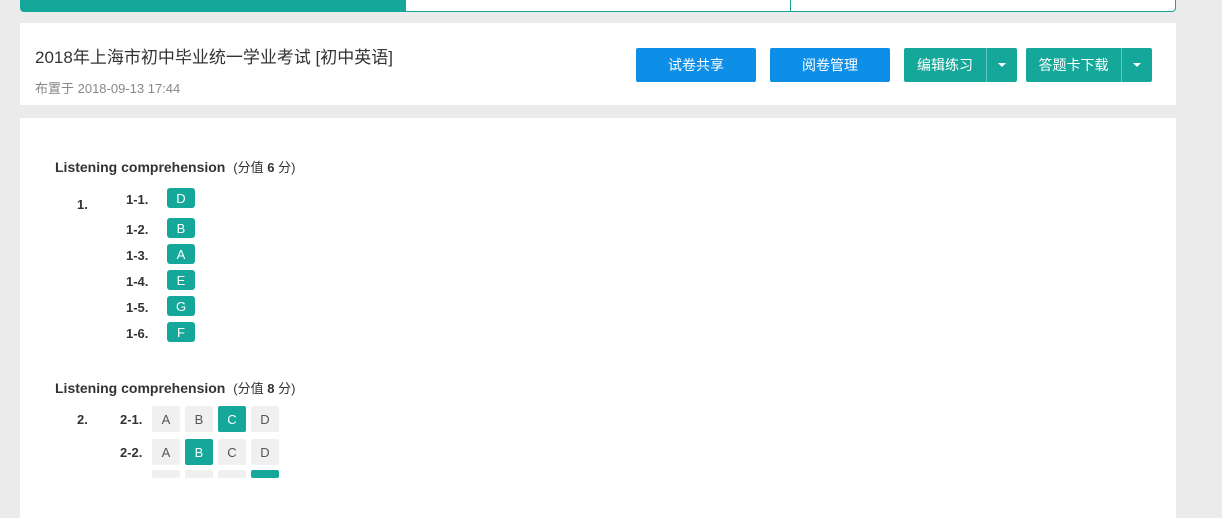  Describe the element at coordinates (181, 198) in the screenshot. I see `answer-badge: D` at that location.